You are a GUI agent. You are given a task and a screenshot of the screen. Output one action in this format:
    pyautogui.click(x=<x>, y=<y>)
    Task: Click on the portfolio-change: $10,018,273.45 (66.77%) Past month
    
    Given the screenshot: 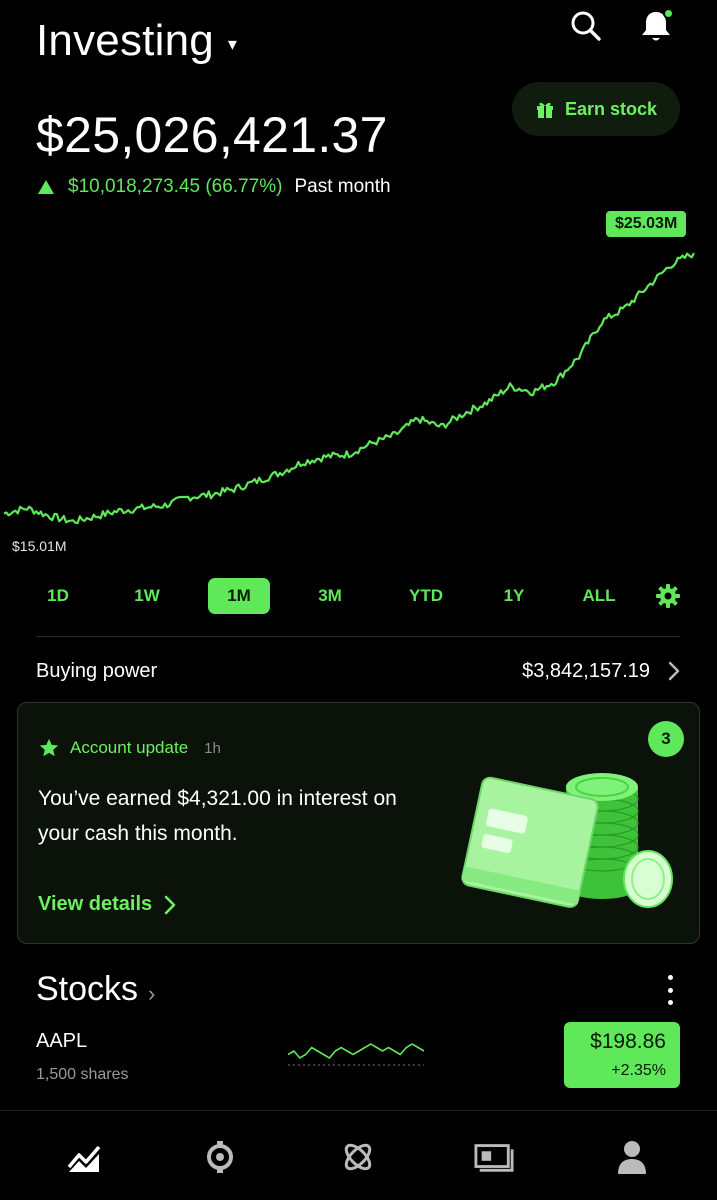 What is the action you would take?
    pyautogui.click(x=214, y=187)
    